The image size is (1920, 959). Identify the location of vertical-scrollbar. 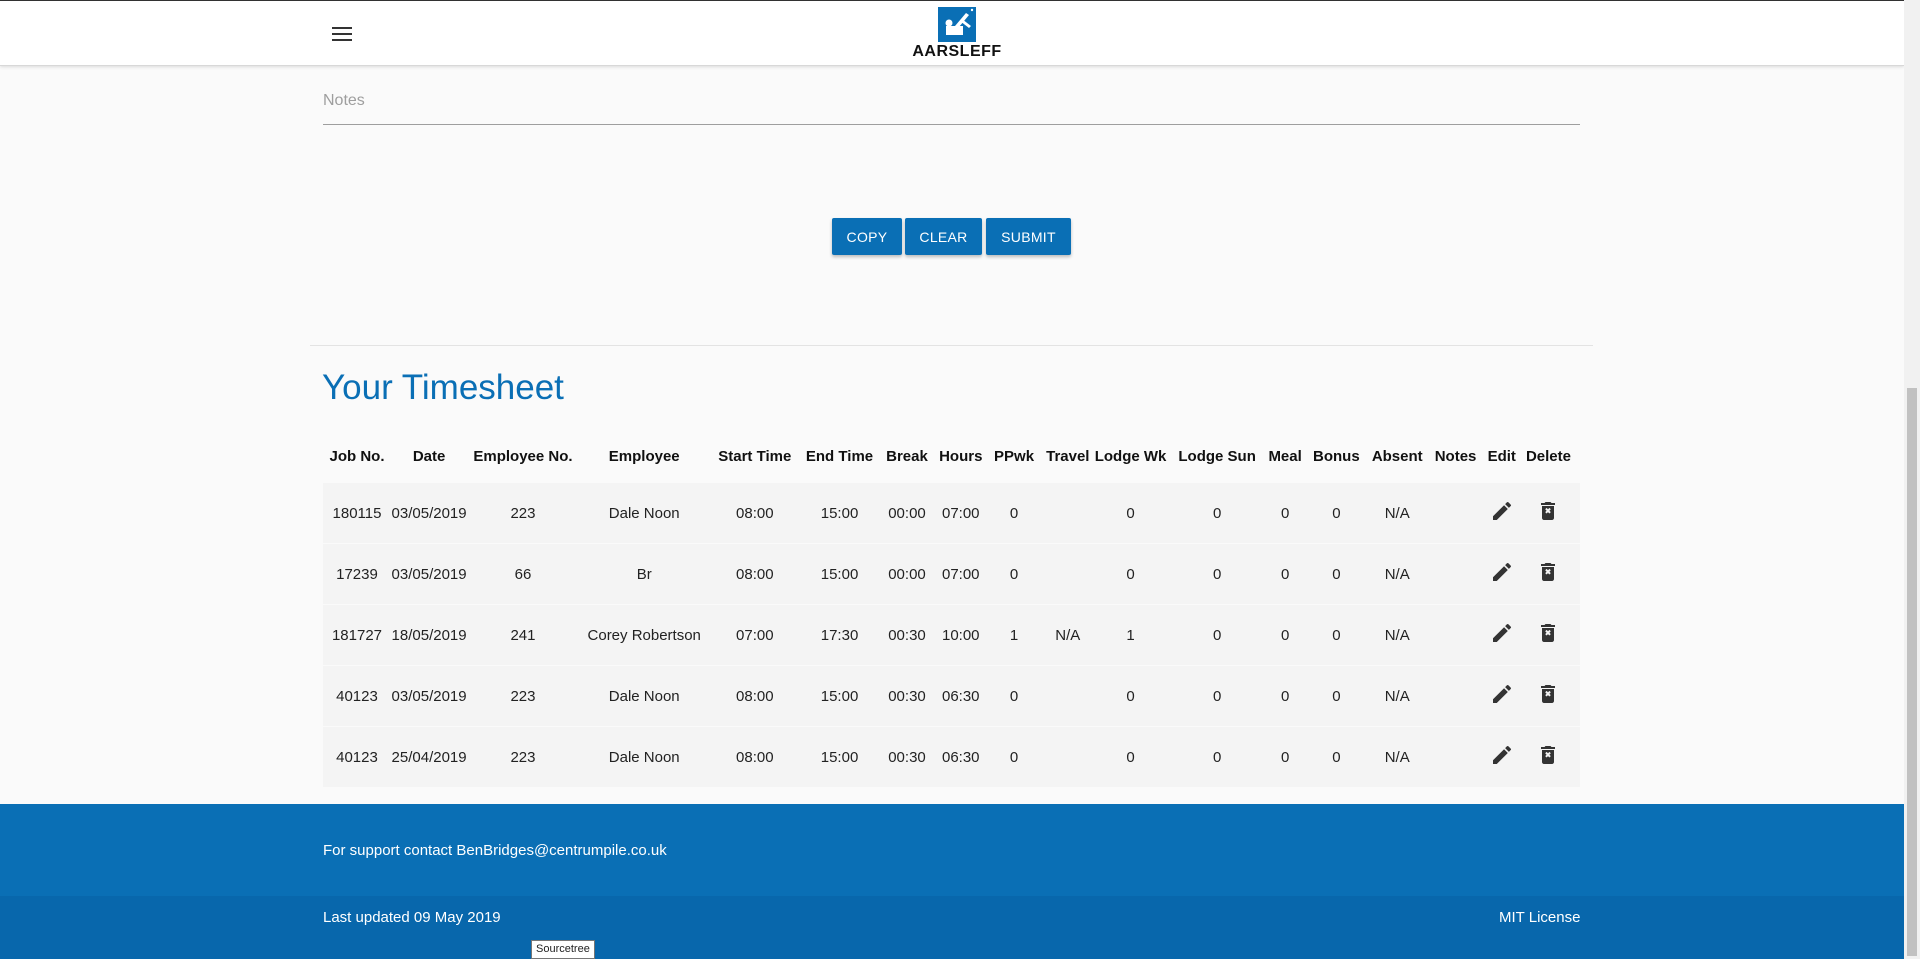
(1912, 479).